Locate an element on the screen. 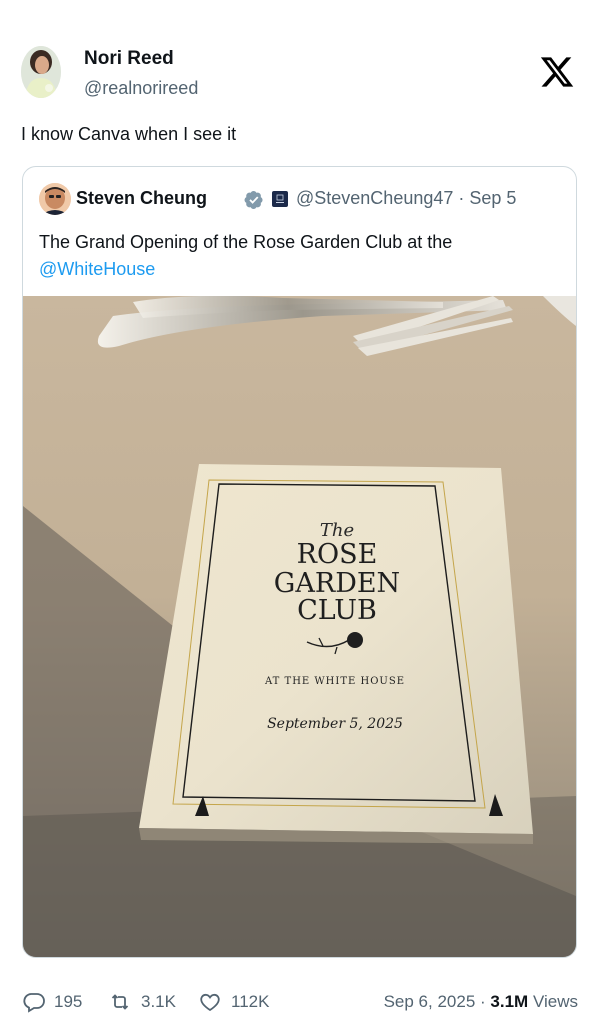 This screenshot has height=1035, width=599. verified-badge-icon is located at coordinates (254, 200).